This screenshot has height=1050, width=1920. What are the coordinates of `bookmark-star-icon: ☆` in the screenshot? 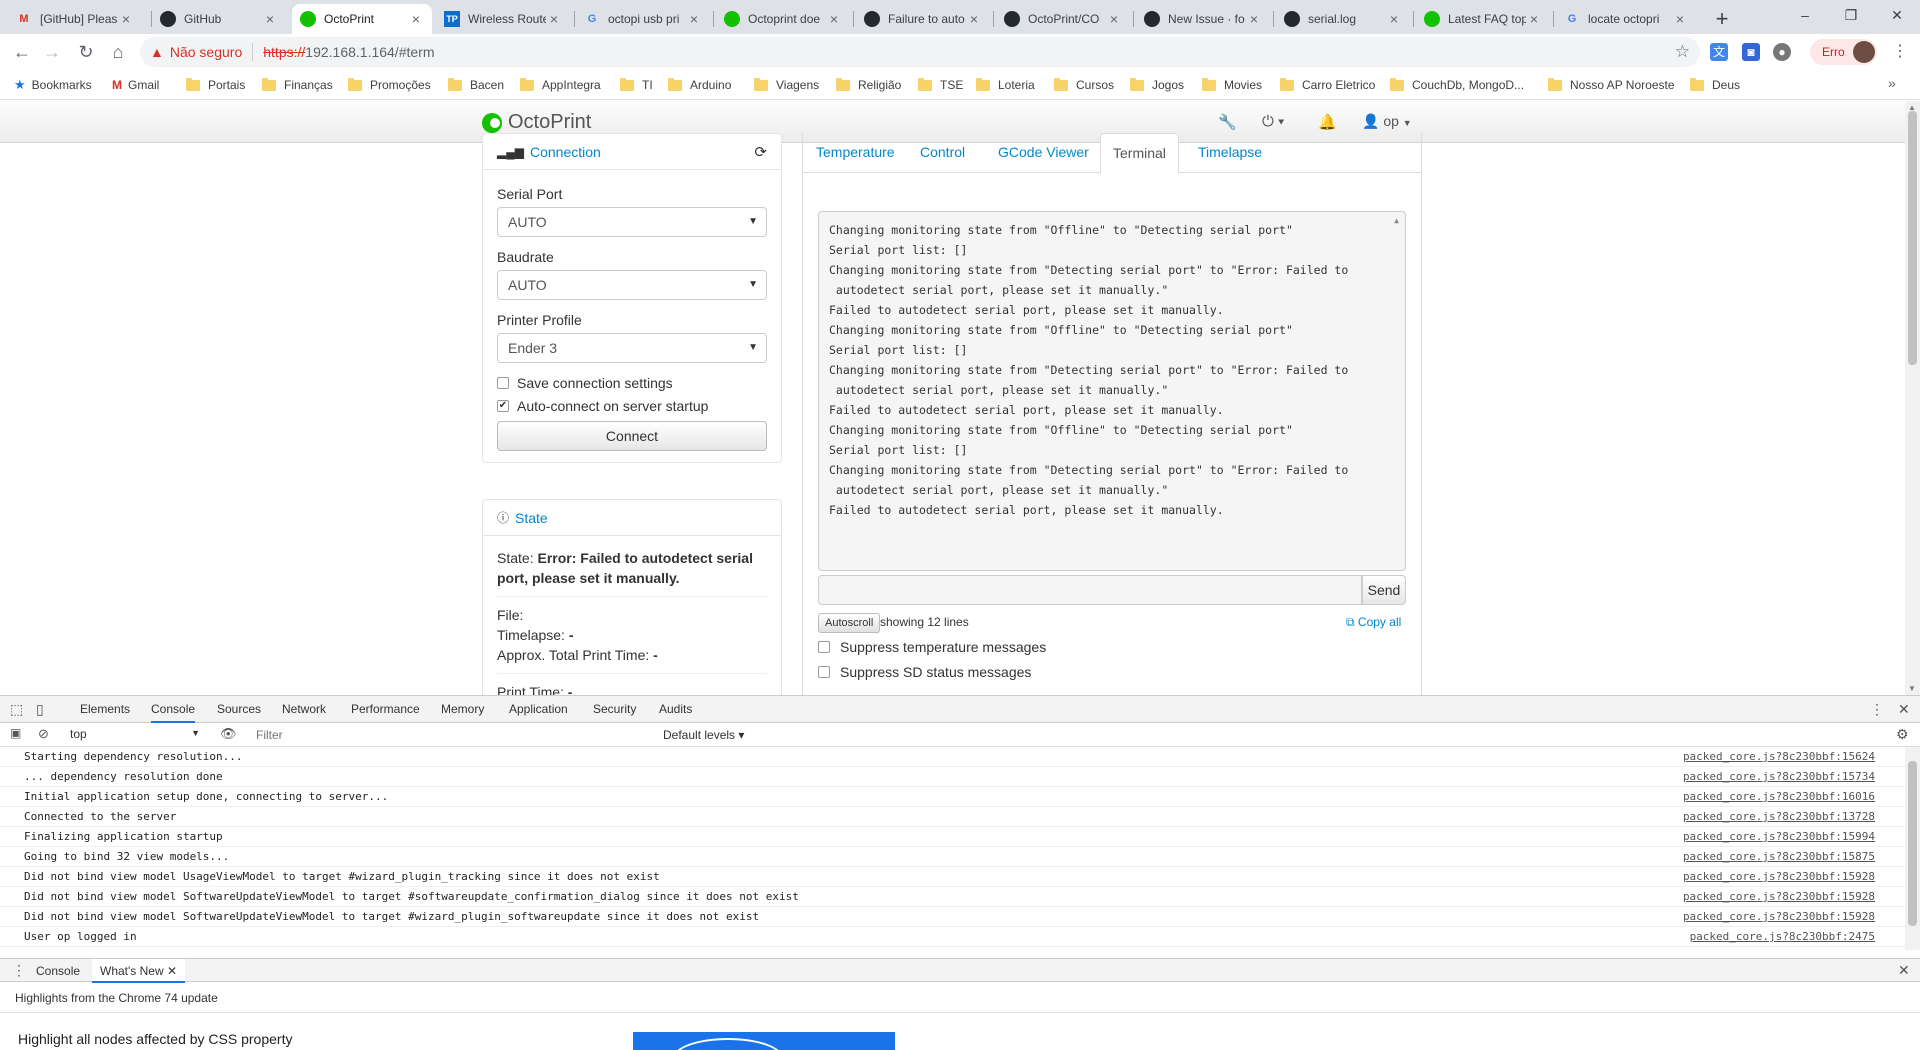 It's located at (1682, 52).